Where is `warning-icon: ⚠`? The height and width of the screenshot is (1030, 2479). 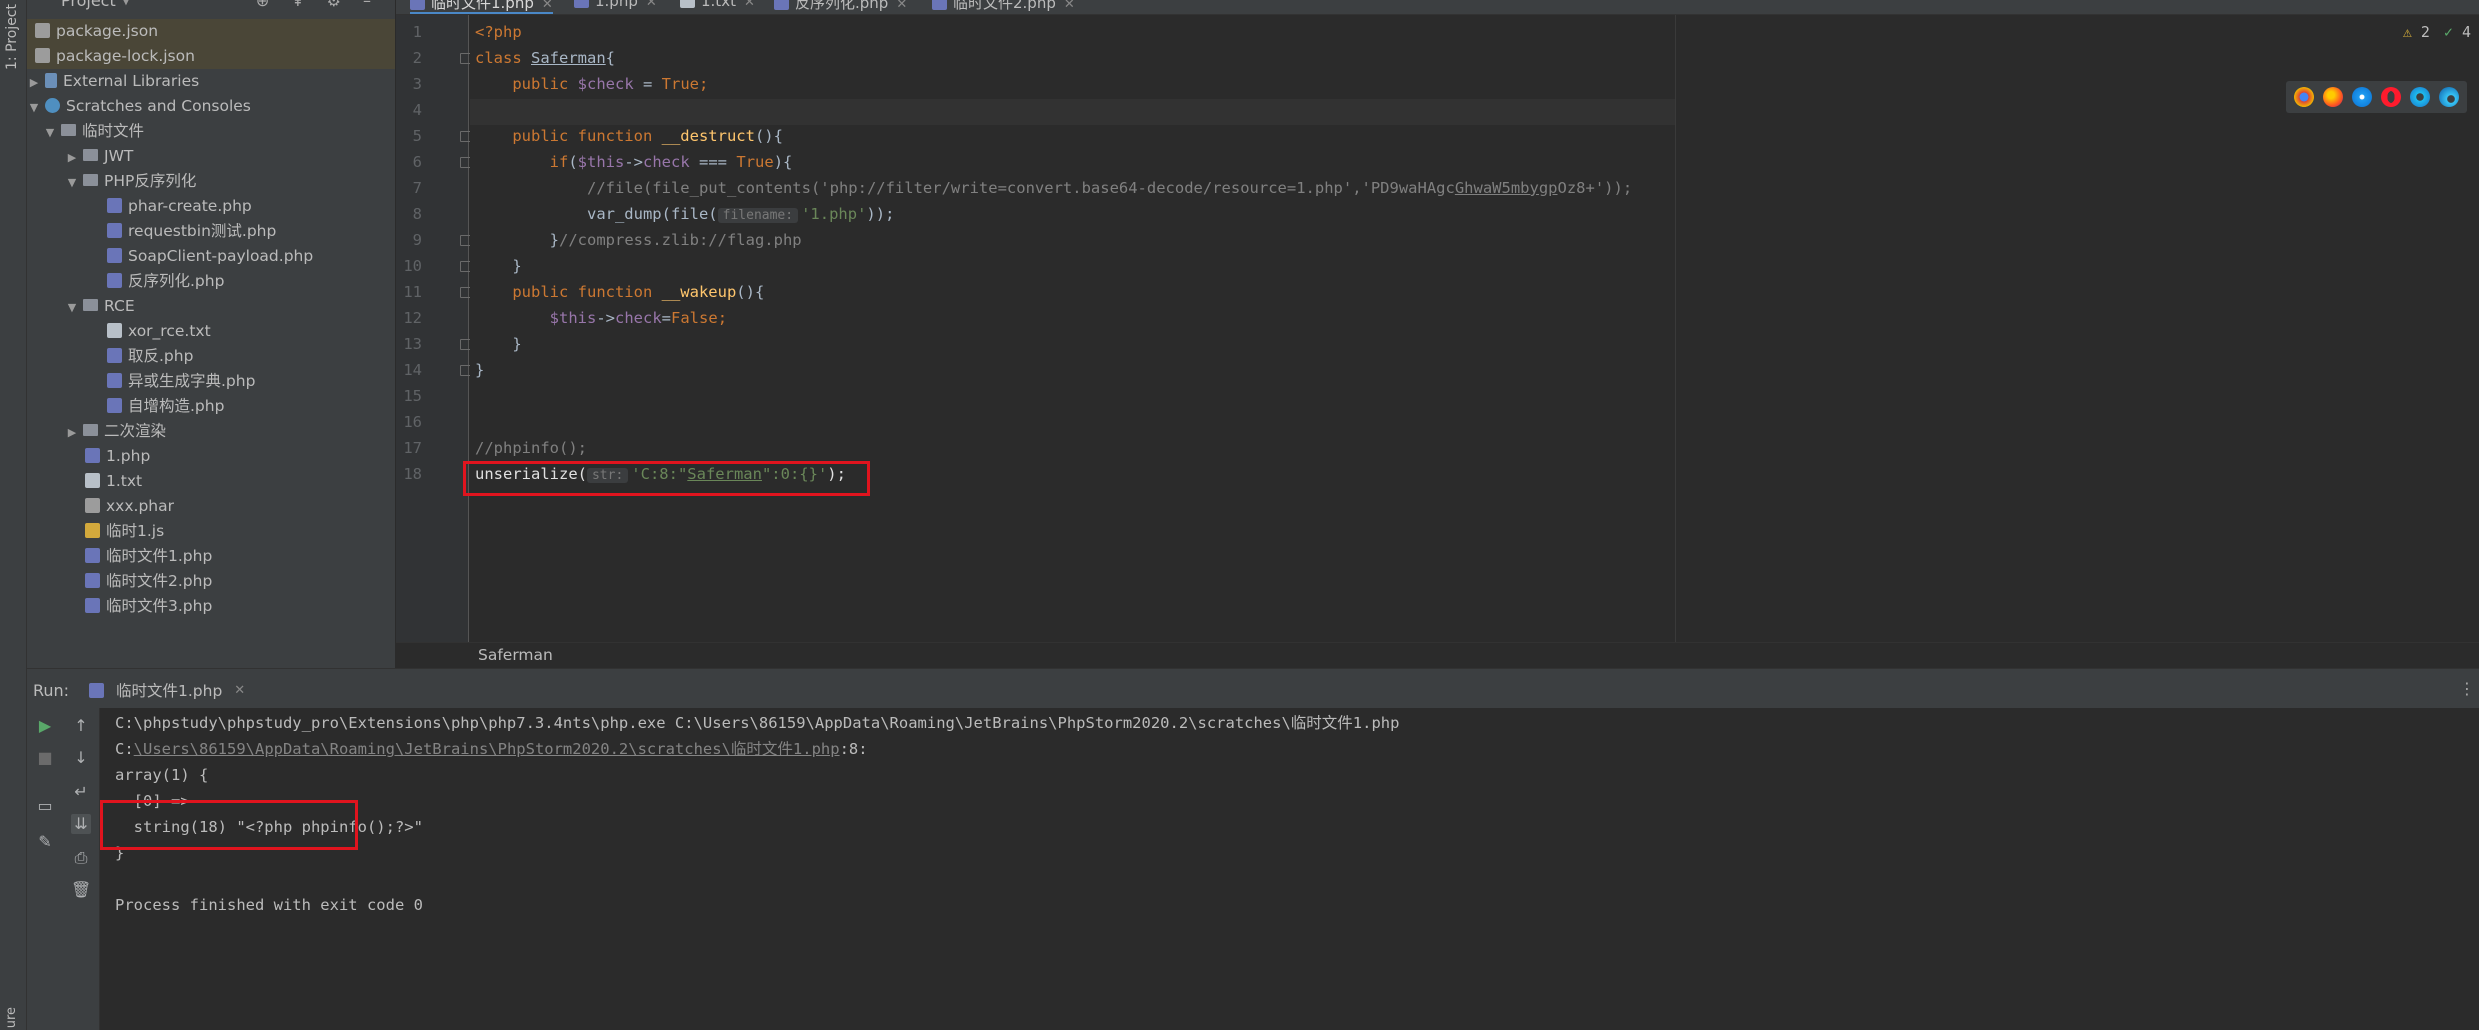 warning-icon: ⚠ is located at coordinates (2407, 32).